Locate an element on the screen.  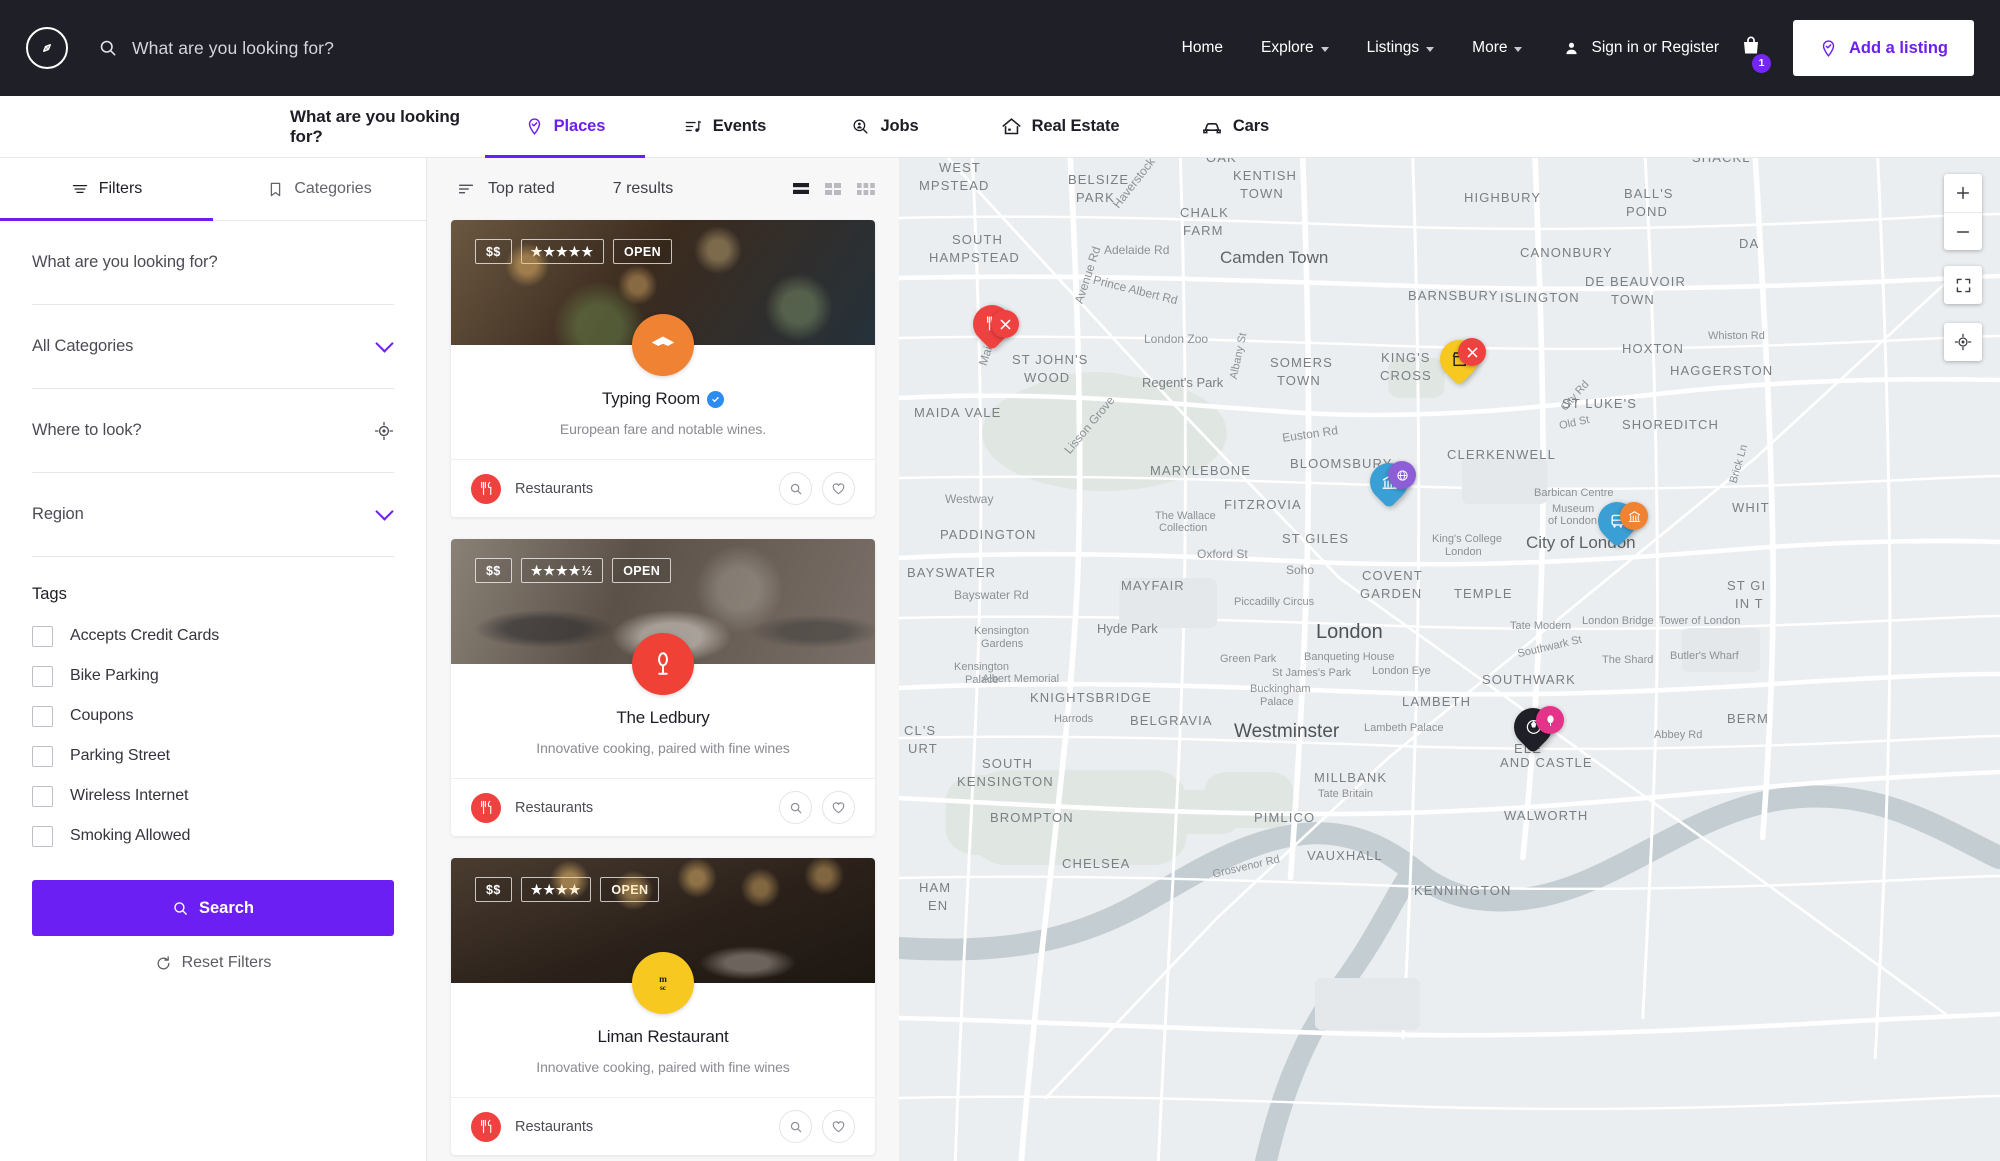
compass-icon is located at coordinates (47, 48).